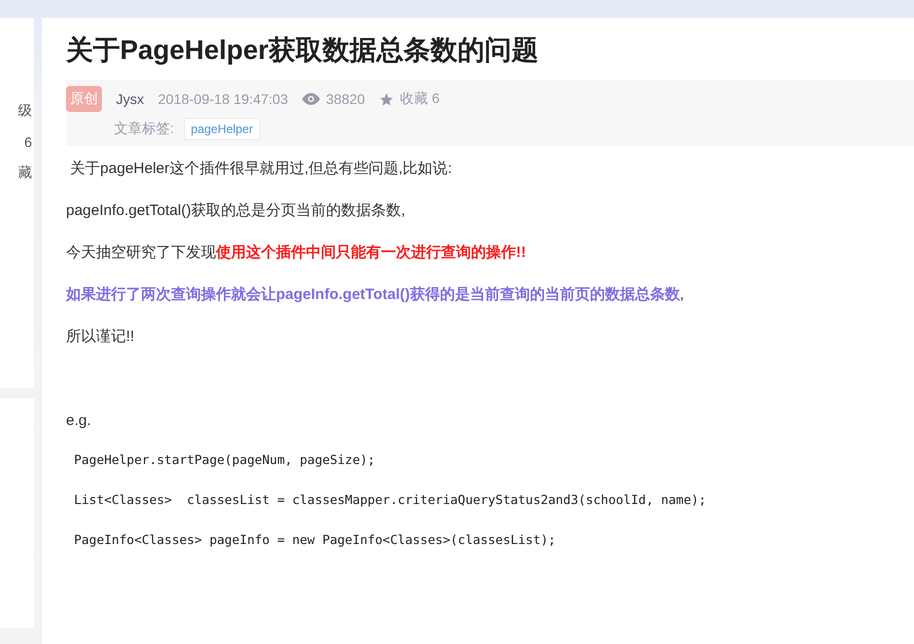  Describe the element at coordinates (225, 459) in the screenshot. I see `code-line: PageHelper.startPage(pageNum, pageSize);` at that location.